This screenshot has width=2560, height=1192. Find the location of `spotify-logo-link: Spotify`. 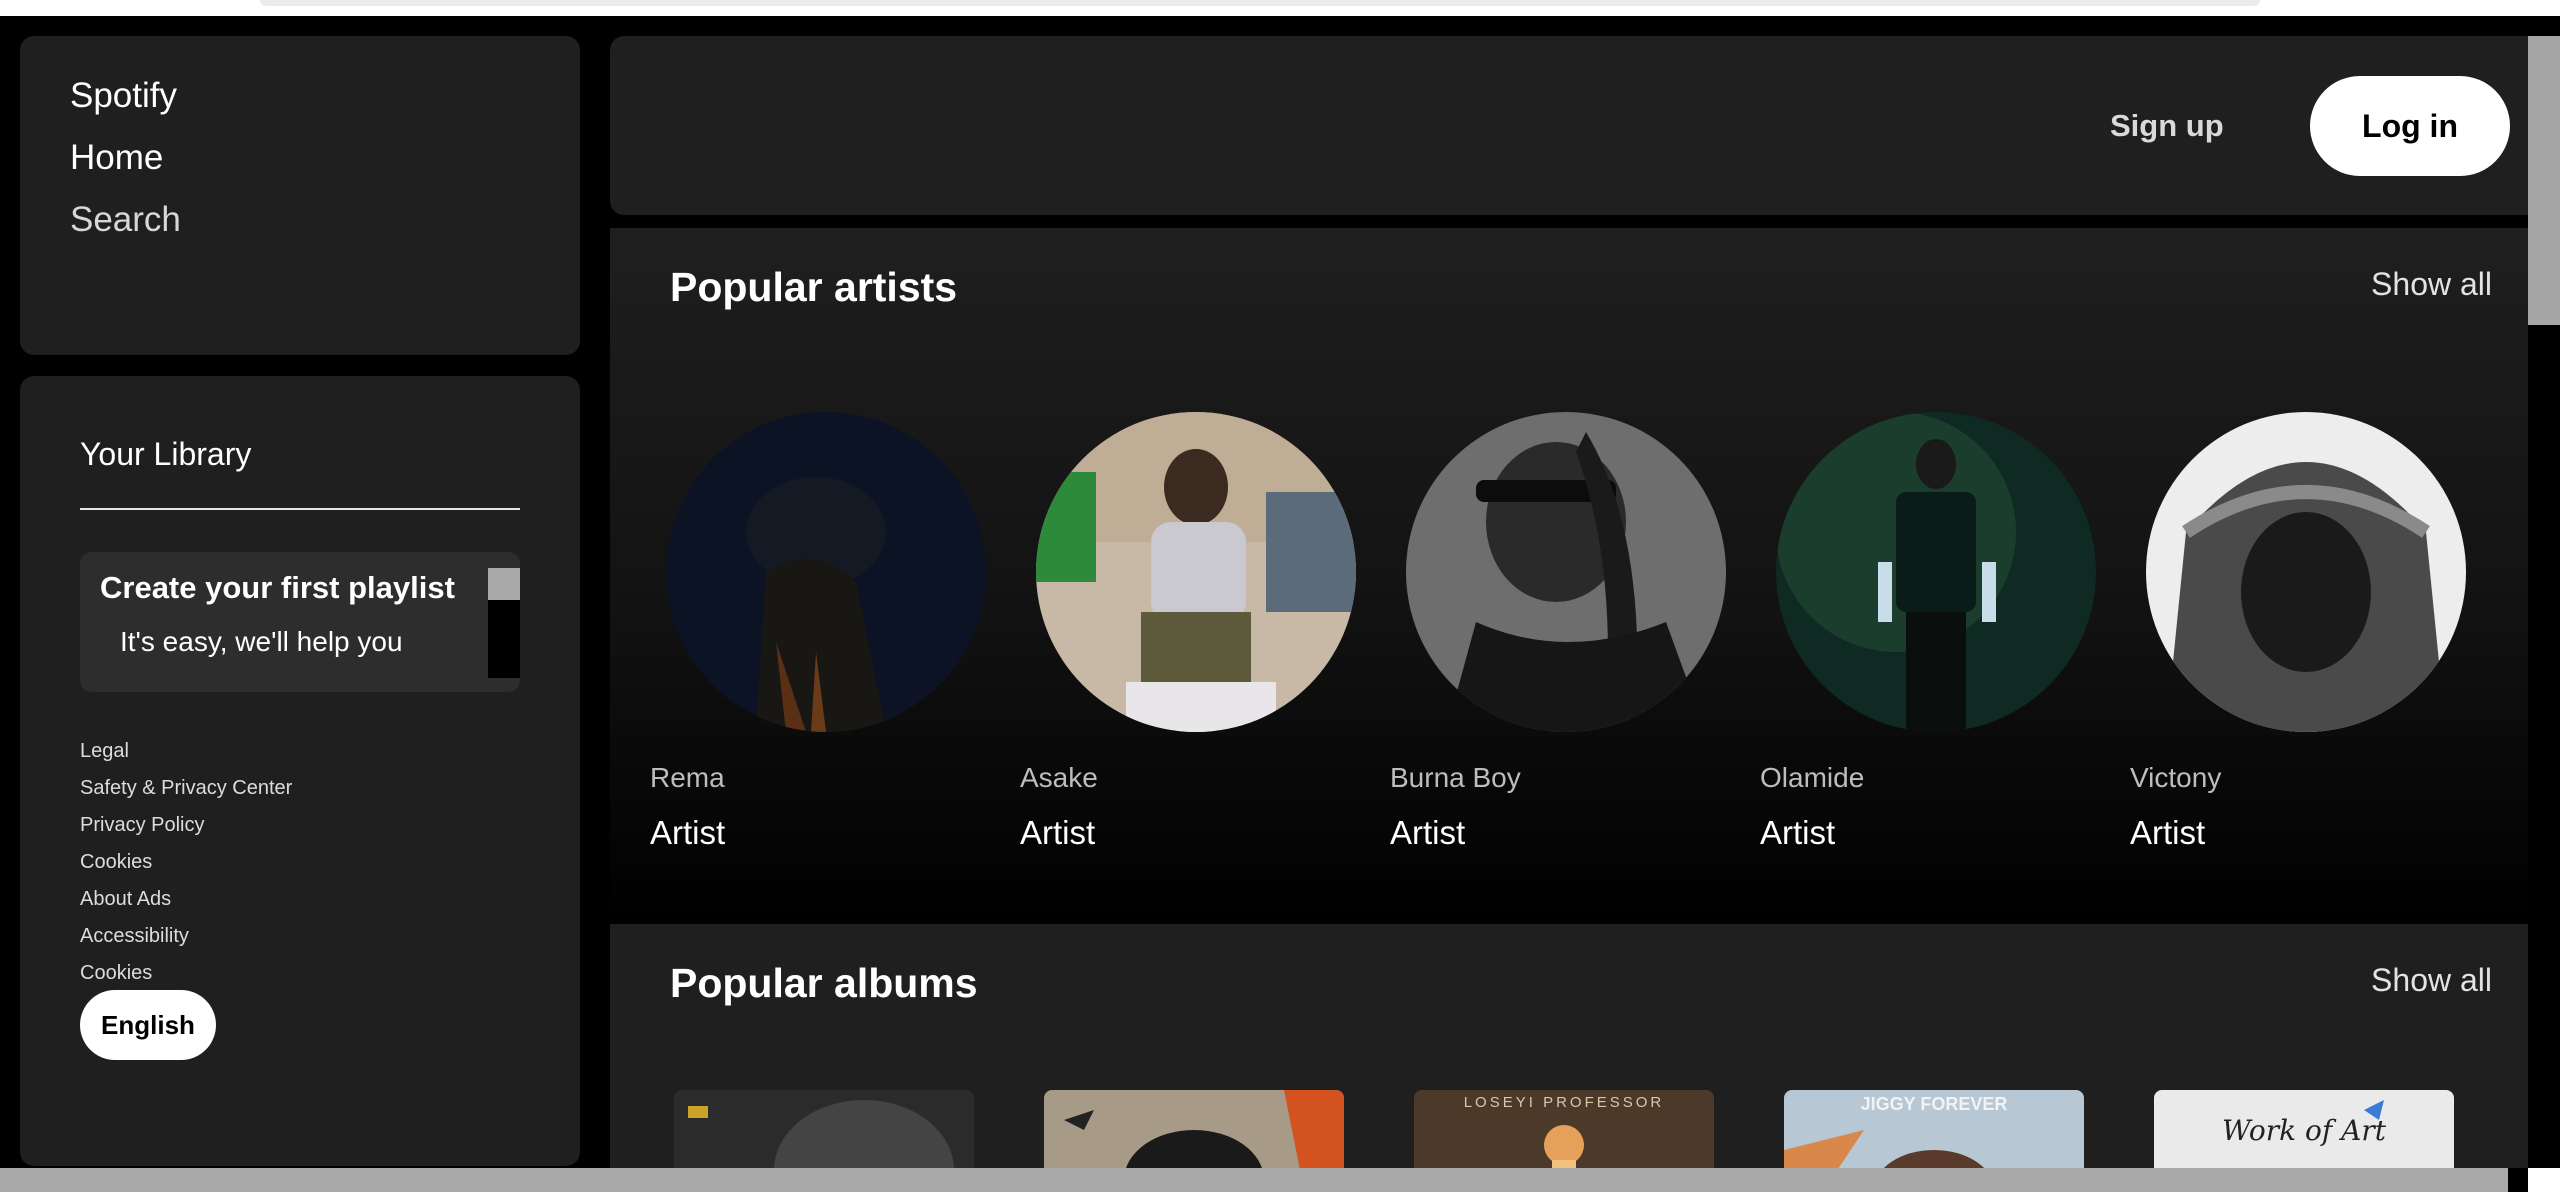

spotify-logo-link: Spotify is located at coordinates (123, 96).